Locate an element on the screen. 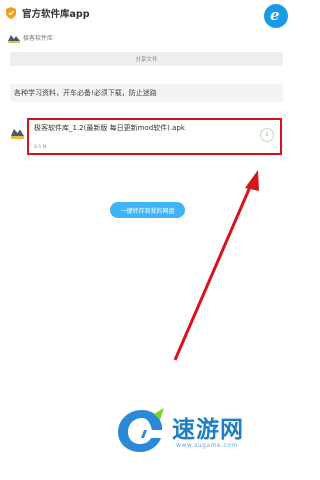  apk-file-icon is located at coordinates (17, 134).